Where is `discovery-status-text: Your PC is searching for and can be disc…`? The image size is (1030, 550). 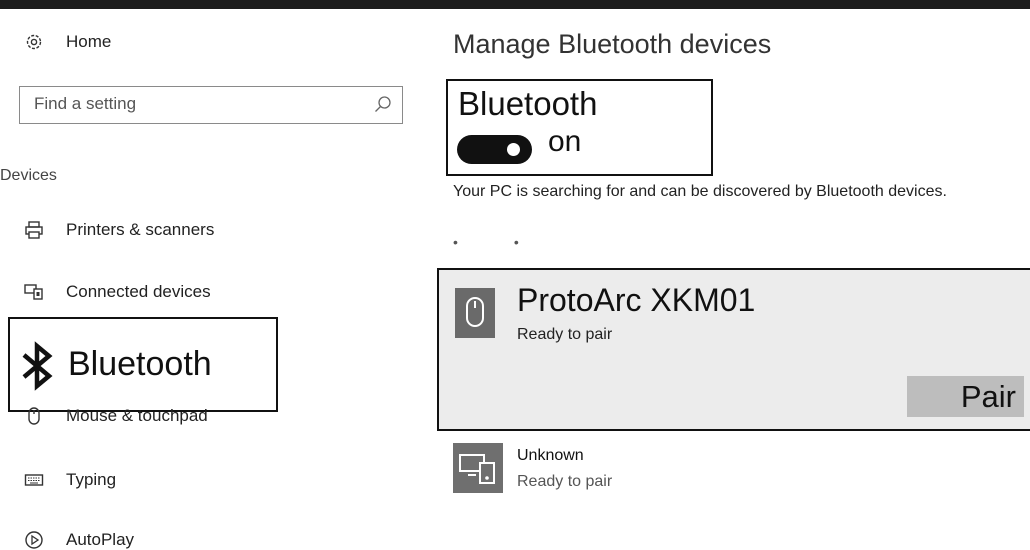 discovery-status-text: Your PC is searching for and can be disc… is located at coordinates (700, 191).